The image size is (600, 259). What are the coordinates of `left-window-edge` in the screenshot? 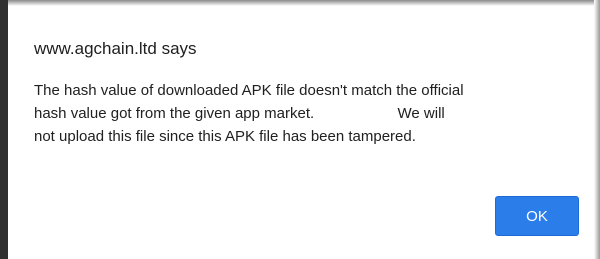 It's located at (4, 129).